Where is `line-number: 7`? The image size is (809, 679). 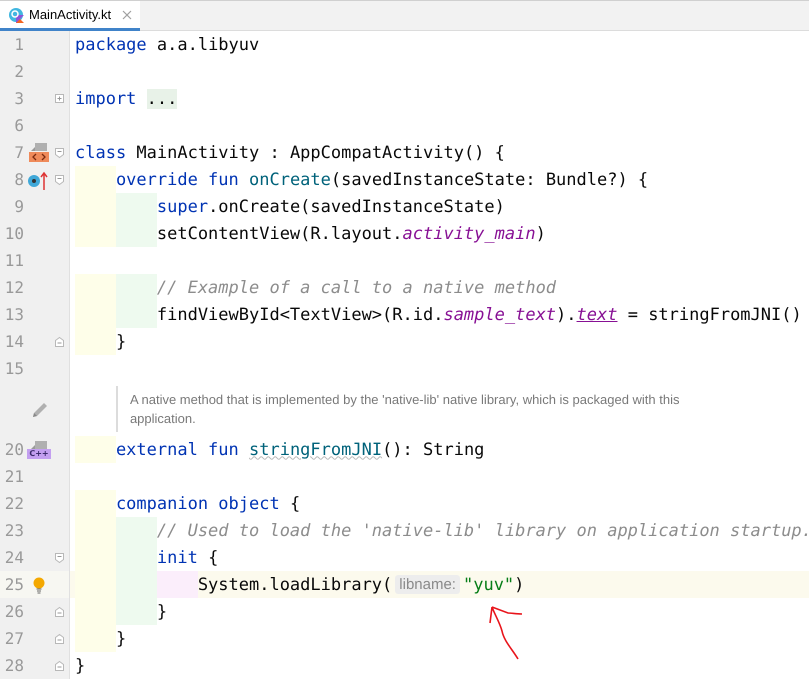
line-number: 7 is located at coordinates (18, 152).